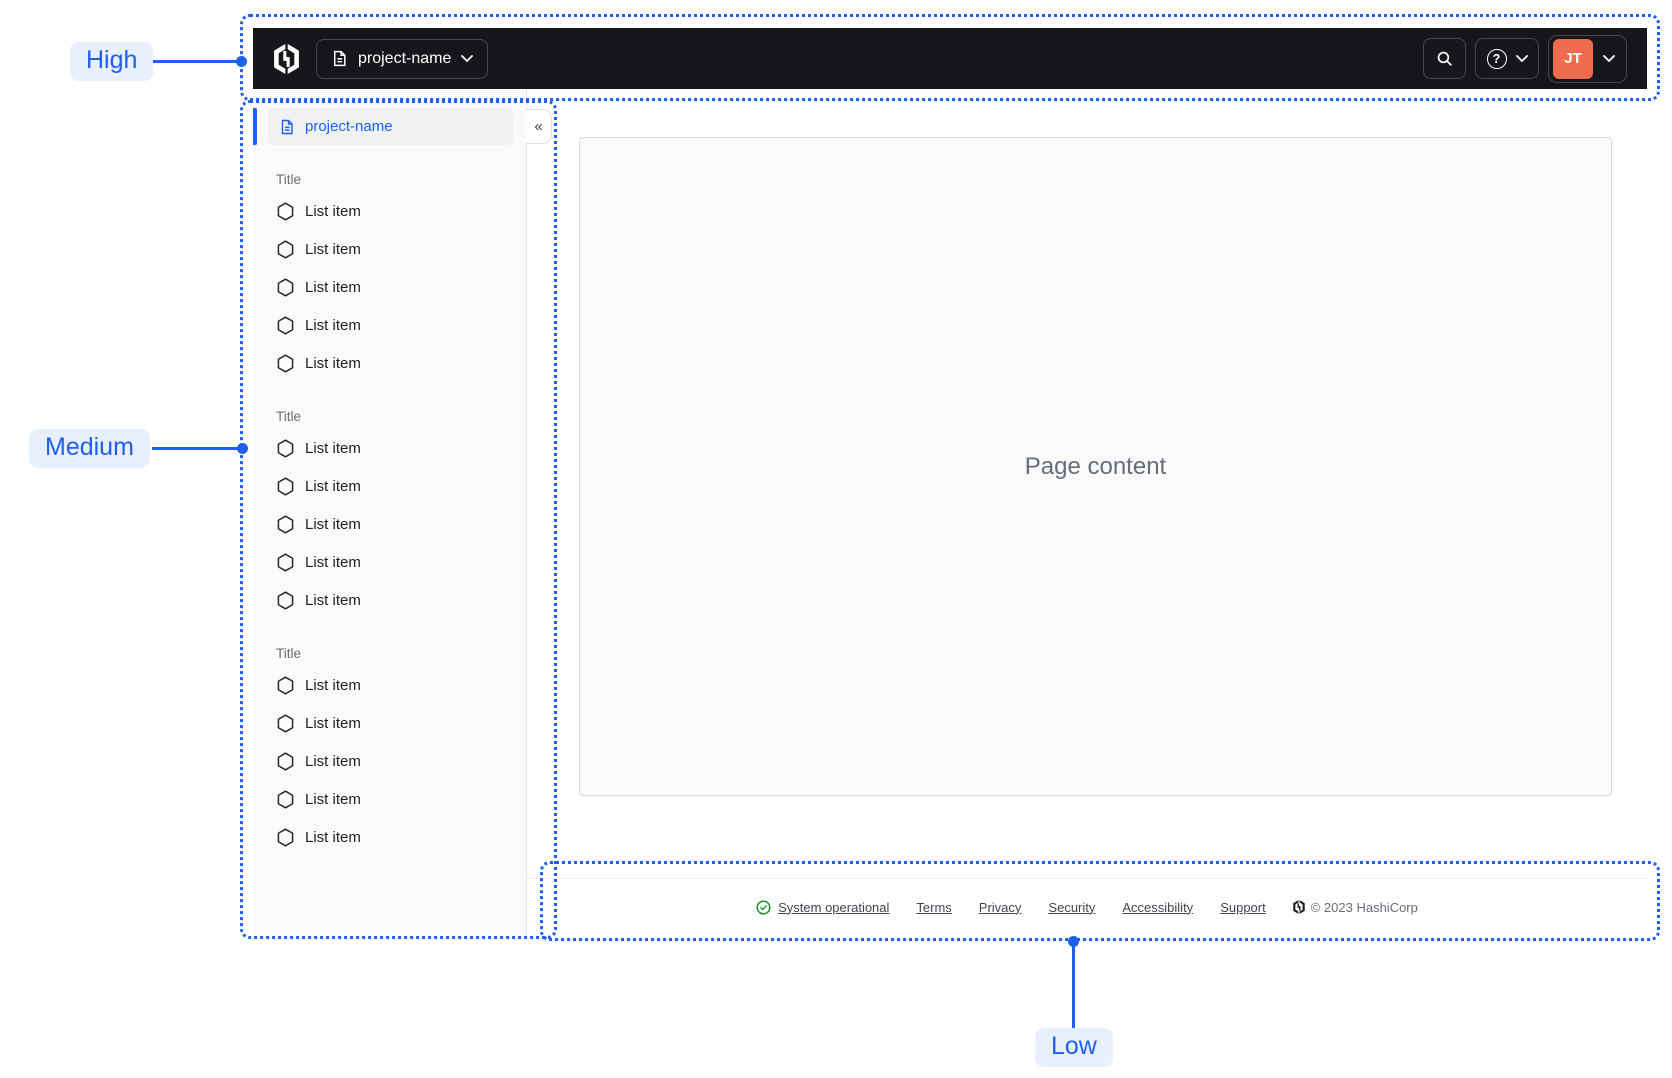 This screenshot has height=1078, width=1672. What do you see at coordinates (834, 907) in the screenshot?
I see `status-label: System operational` at bounding box center [834, 907].